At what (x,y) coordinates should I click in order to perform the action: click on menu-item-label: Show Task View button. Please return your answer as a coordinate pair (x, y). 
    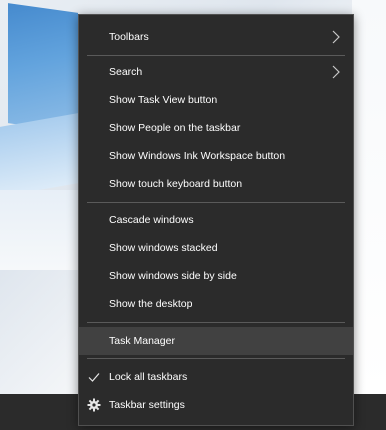
    Looking at the image, I should click on (163, 100).